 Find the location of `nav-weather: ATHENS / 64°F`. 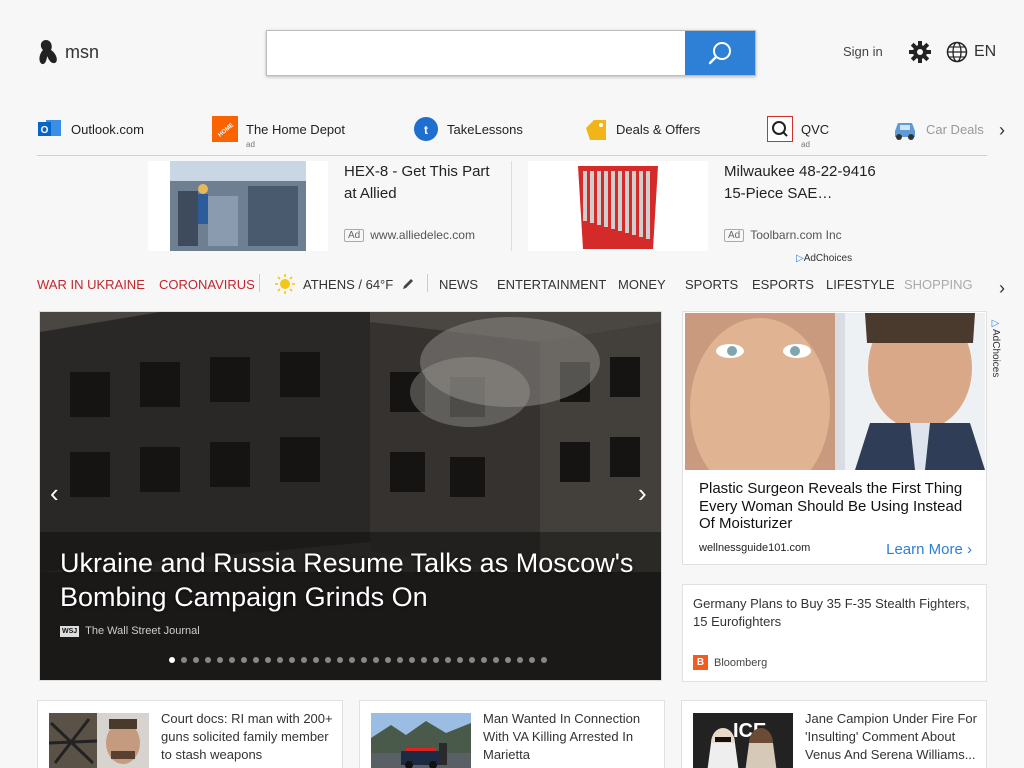

nav-weather: ATHENS / 64°F is located at coordinates (345, 284).